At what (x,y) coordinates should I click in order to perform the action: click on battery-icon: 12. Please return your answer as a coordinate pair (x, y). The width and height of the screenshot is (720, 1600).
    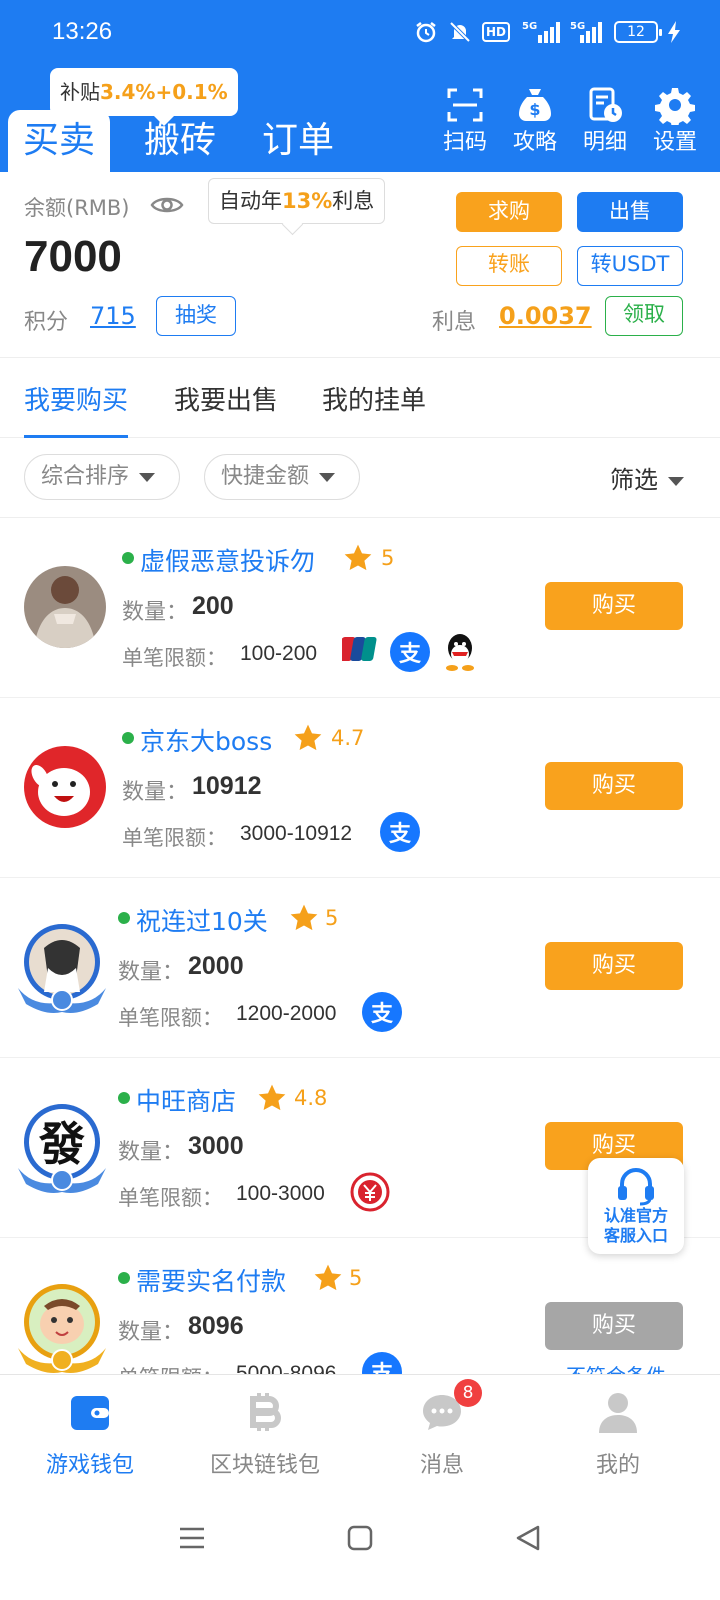
    Looking at the image, I should click on (638, 32).